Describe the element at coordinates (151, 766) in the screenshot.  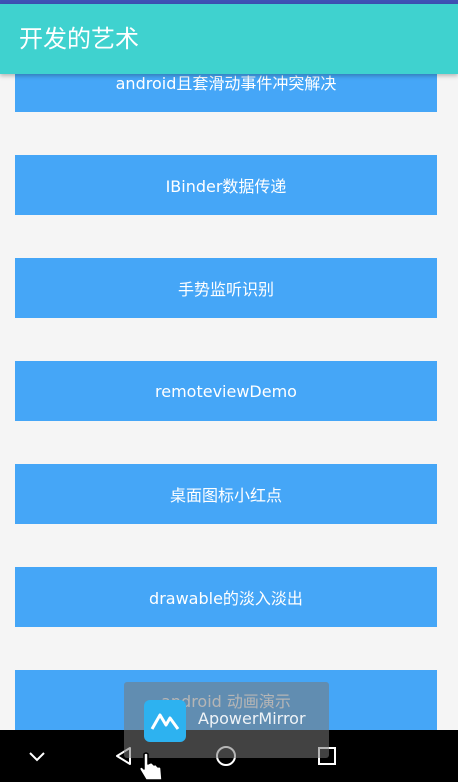
I see `hand-cursor-icon` at that location.